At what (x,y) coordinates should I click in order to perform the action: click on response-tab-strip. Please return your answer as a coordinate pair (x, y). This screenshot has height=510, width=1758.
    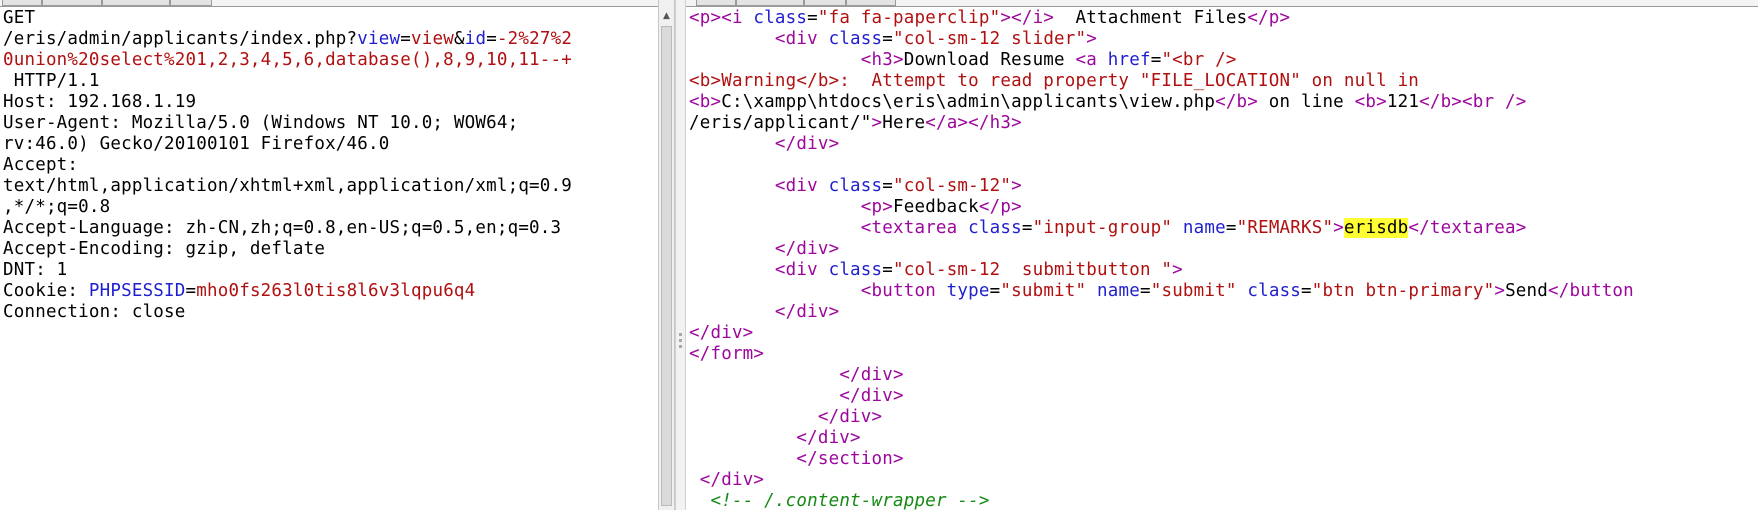
    Looking at the image, I should click on (1222, 3).